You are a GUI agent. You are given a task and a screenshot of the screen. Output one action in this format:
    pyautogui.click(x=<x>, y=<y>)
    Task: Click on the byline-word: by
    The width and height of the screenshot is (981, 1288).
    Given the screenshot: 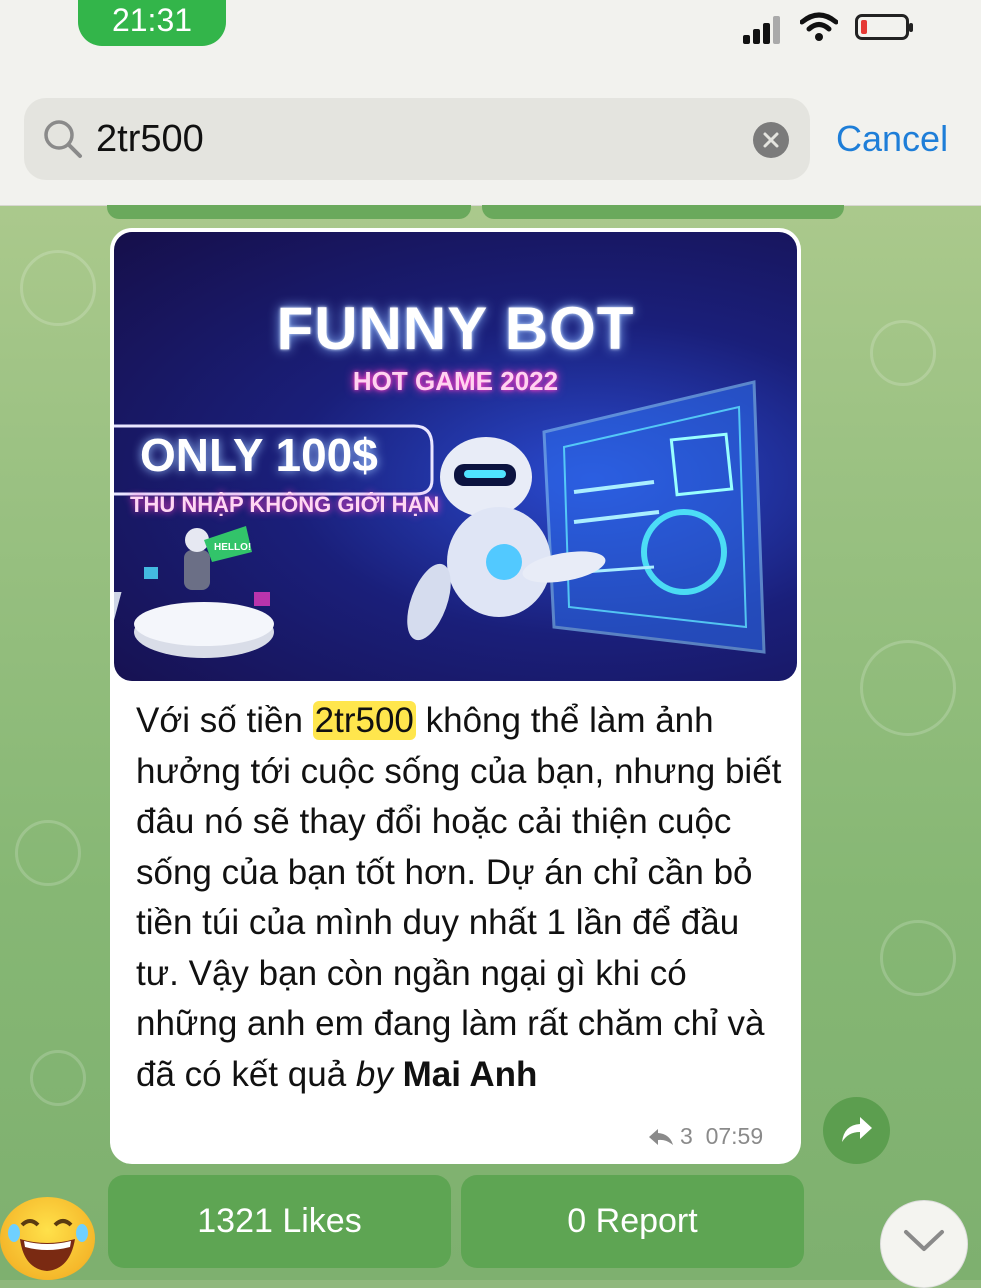 What is the action you would take?
    pyautogui.click(x=374, y=1074)
    